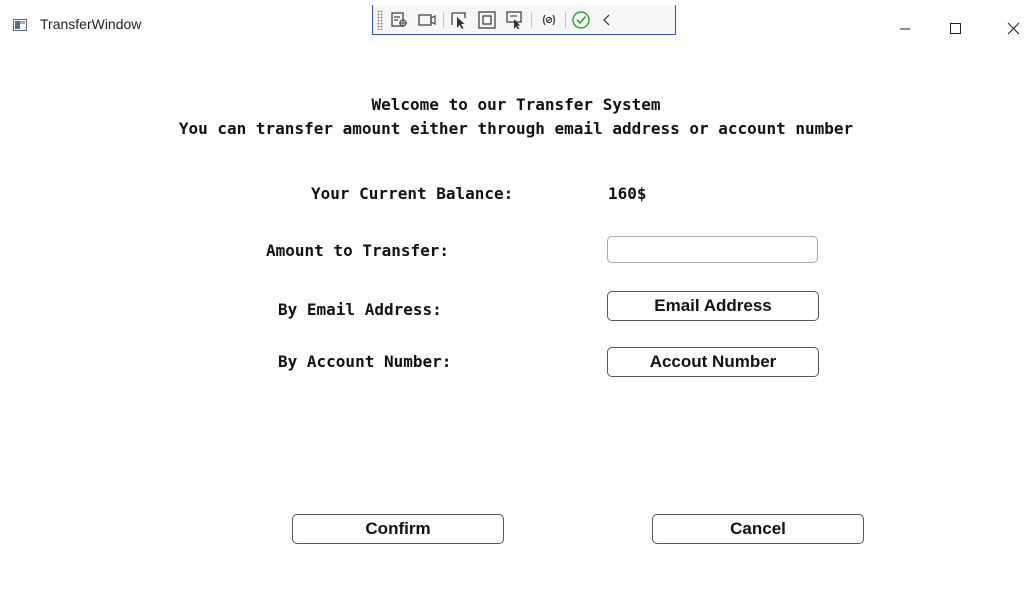 Image resolution: width=1032 pixels, height=589 pixels. What do you see at coordinates (627, 193) in the screenshot?
I see `balance-value: 160$` at bounding box center [627, 193].